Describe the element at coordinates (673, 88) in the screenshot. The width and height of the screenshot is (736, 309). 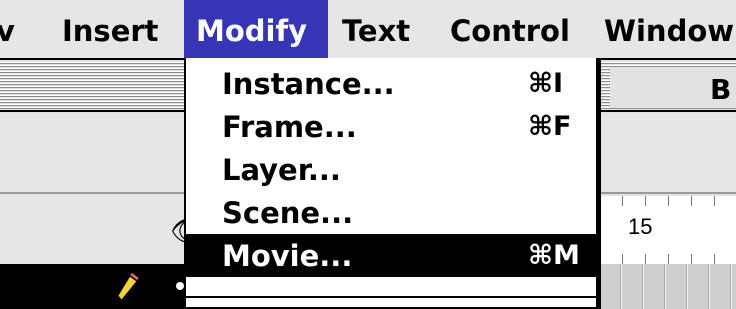
I see `window-title-area: B` at that location.